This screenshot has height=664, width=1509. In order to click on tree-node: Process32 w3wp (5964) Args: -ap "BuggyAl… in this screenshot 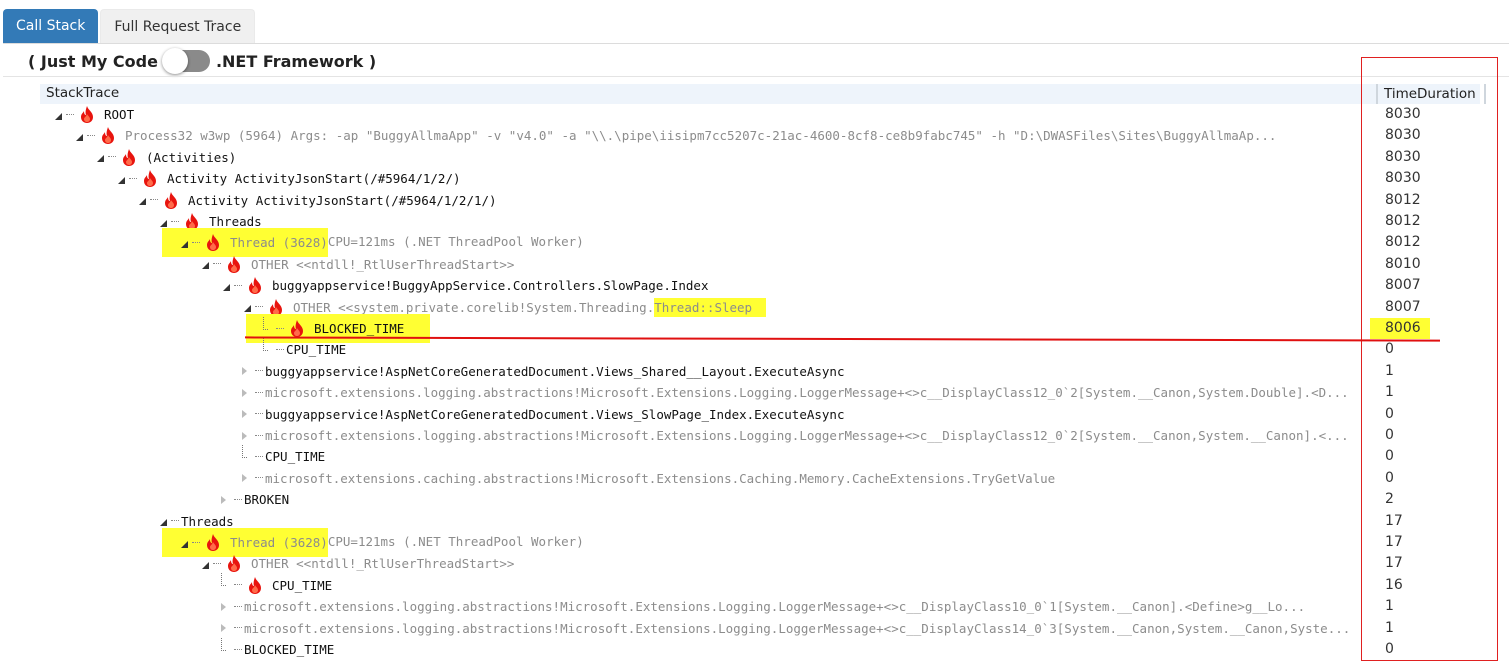, I will do `click(674, 135)`.